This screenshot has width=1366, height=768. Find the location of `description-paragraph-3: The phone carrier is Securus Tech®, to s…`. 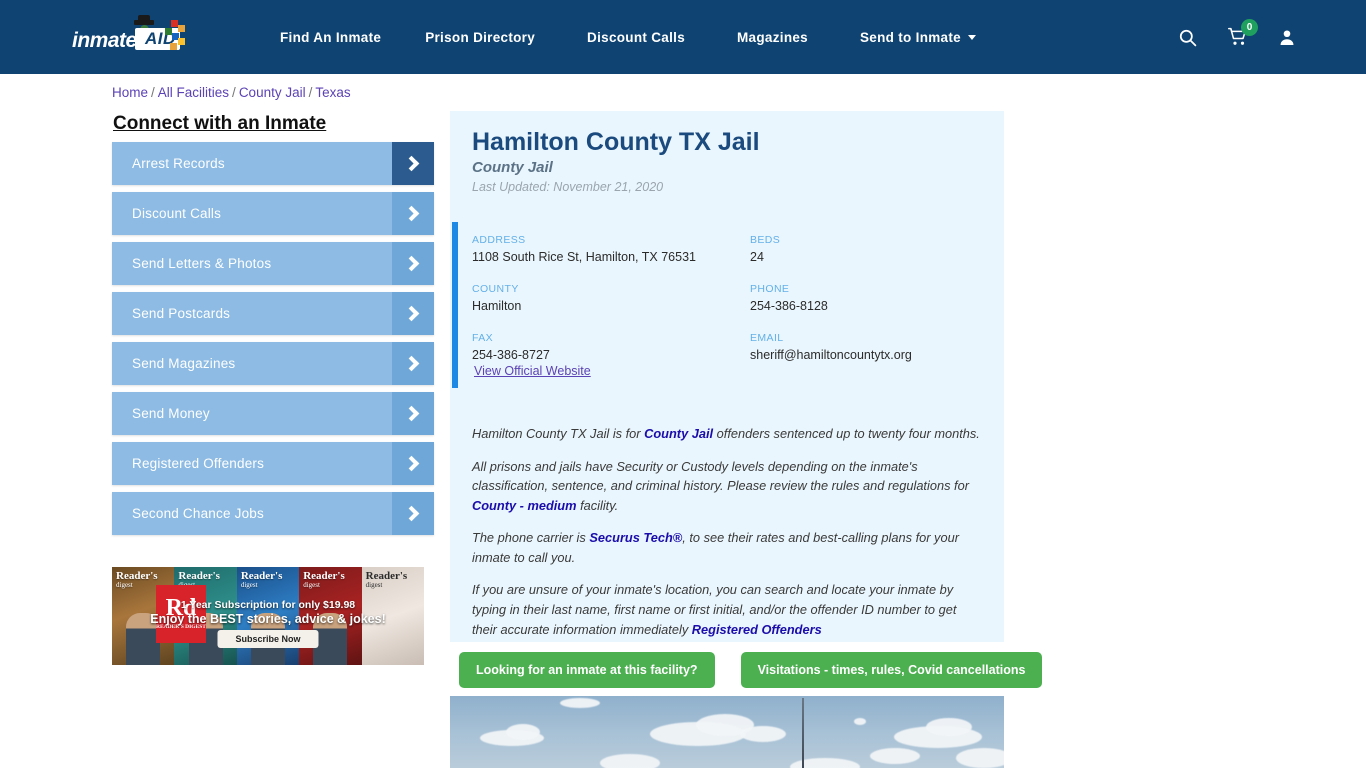

description-paragraph-3: The phone carrier is Securus Tech®, to s… is located at coordinates (728, 547).